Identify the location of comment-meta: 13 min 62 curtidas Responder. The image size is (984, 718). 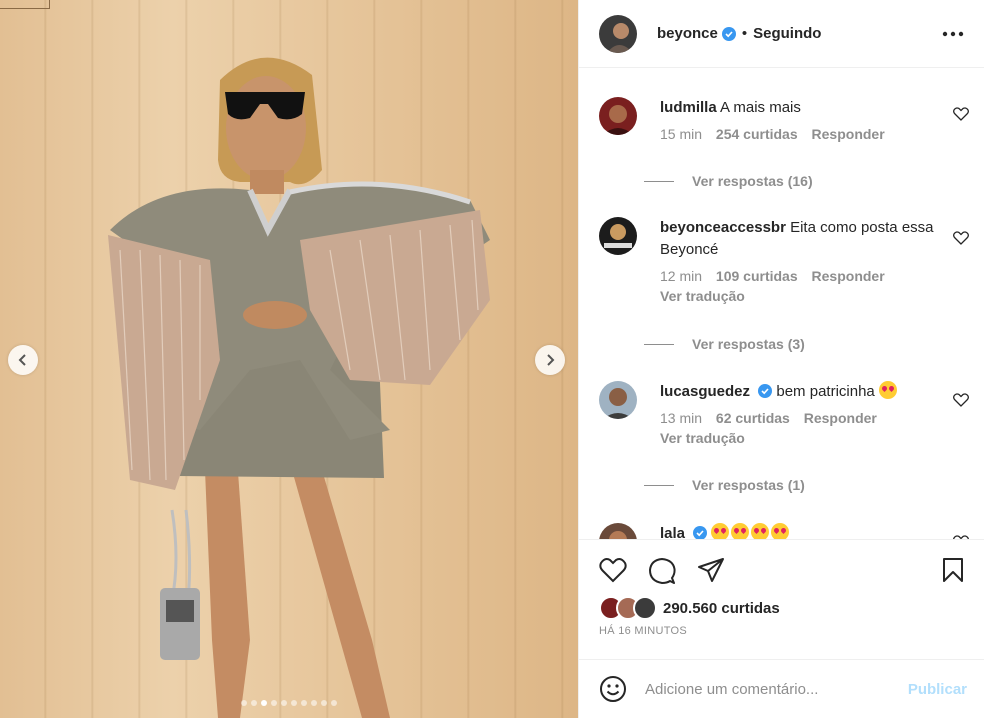
(805, 418).